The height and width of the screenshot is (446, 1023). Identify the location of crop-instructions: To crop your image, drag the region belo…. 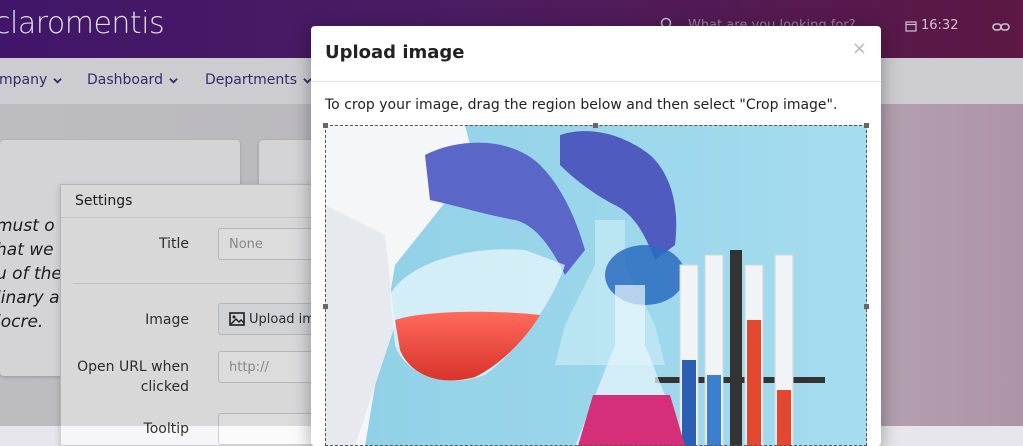
(581, 105).